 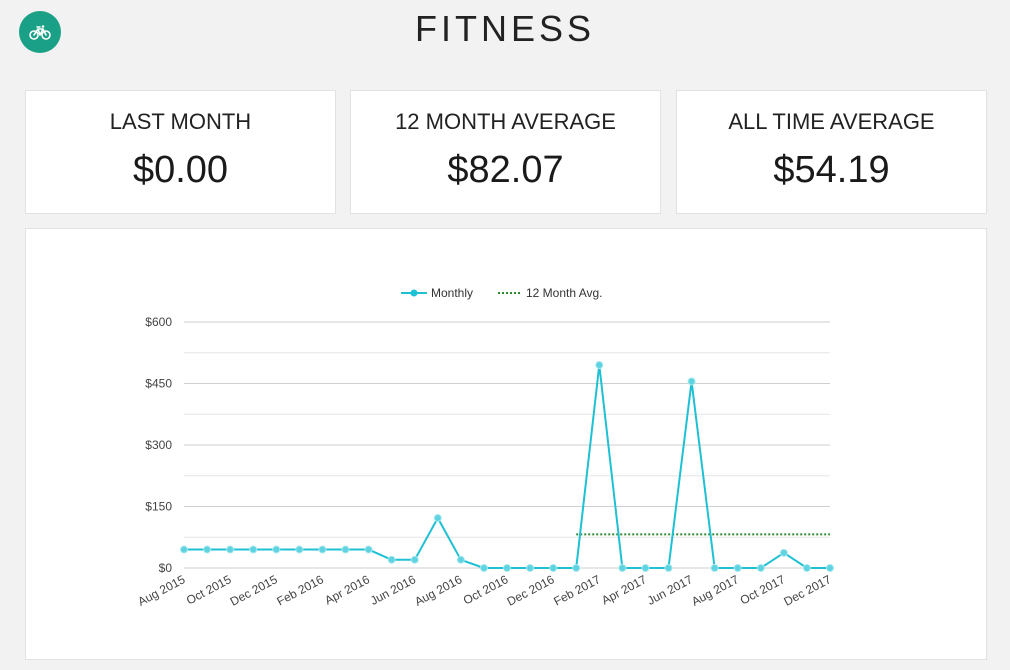 What do you see at coordinates (564, 293) in the screenshot?
I see `legend-avg-label: 12 Month Avg.` at bounding box center [564, 293].